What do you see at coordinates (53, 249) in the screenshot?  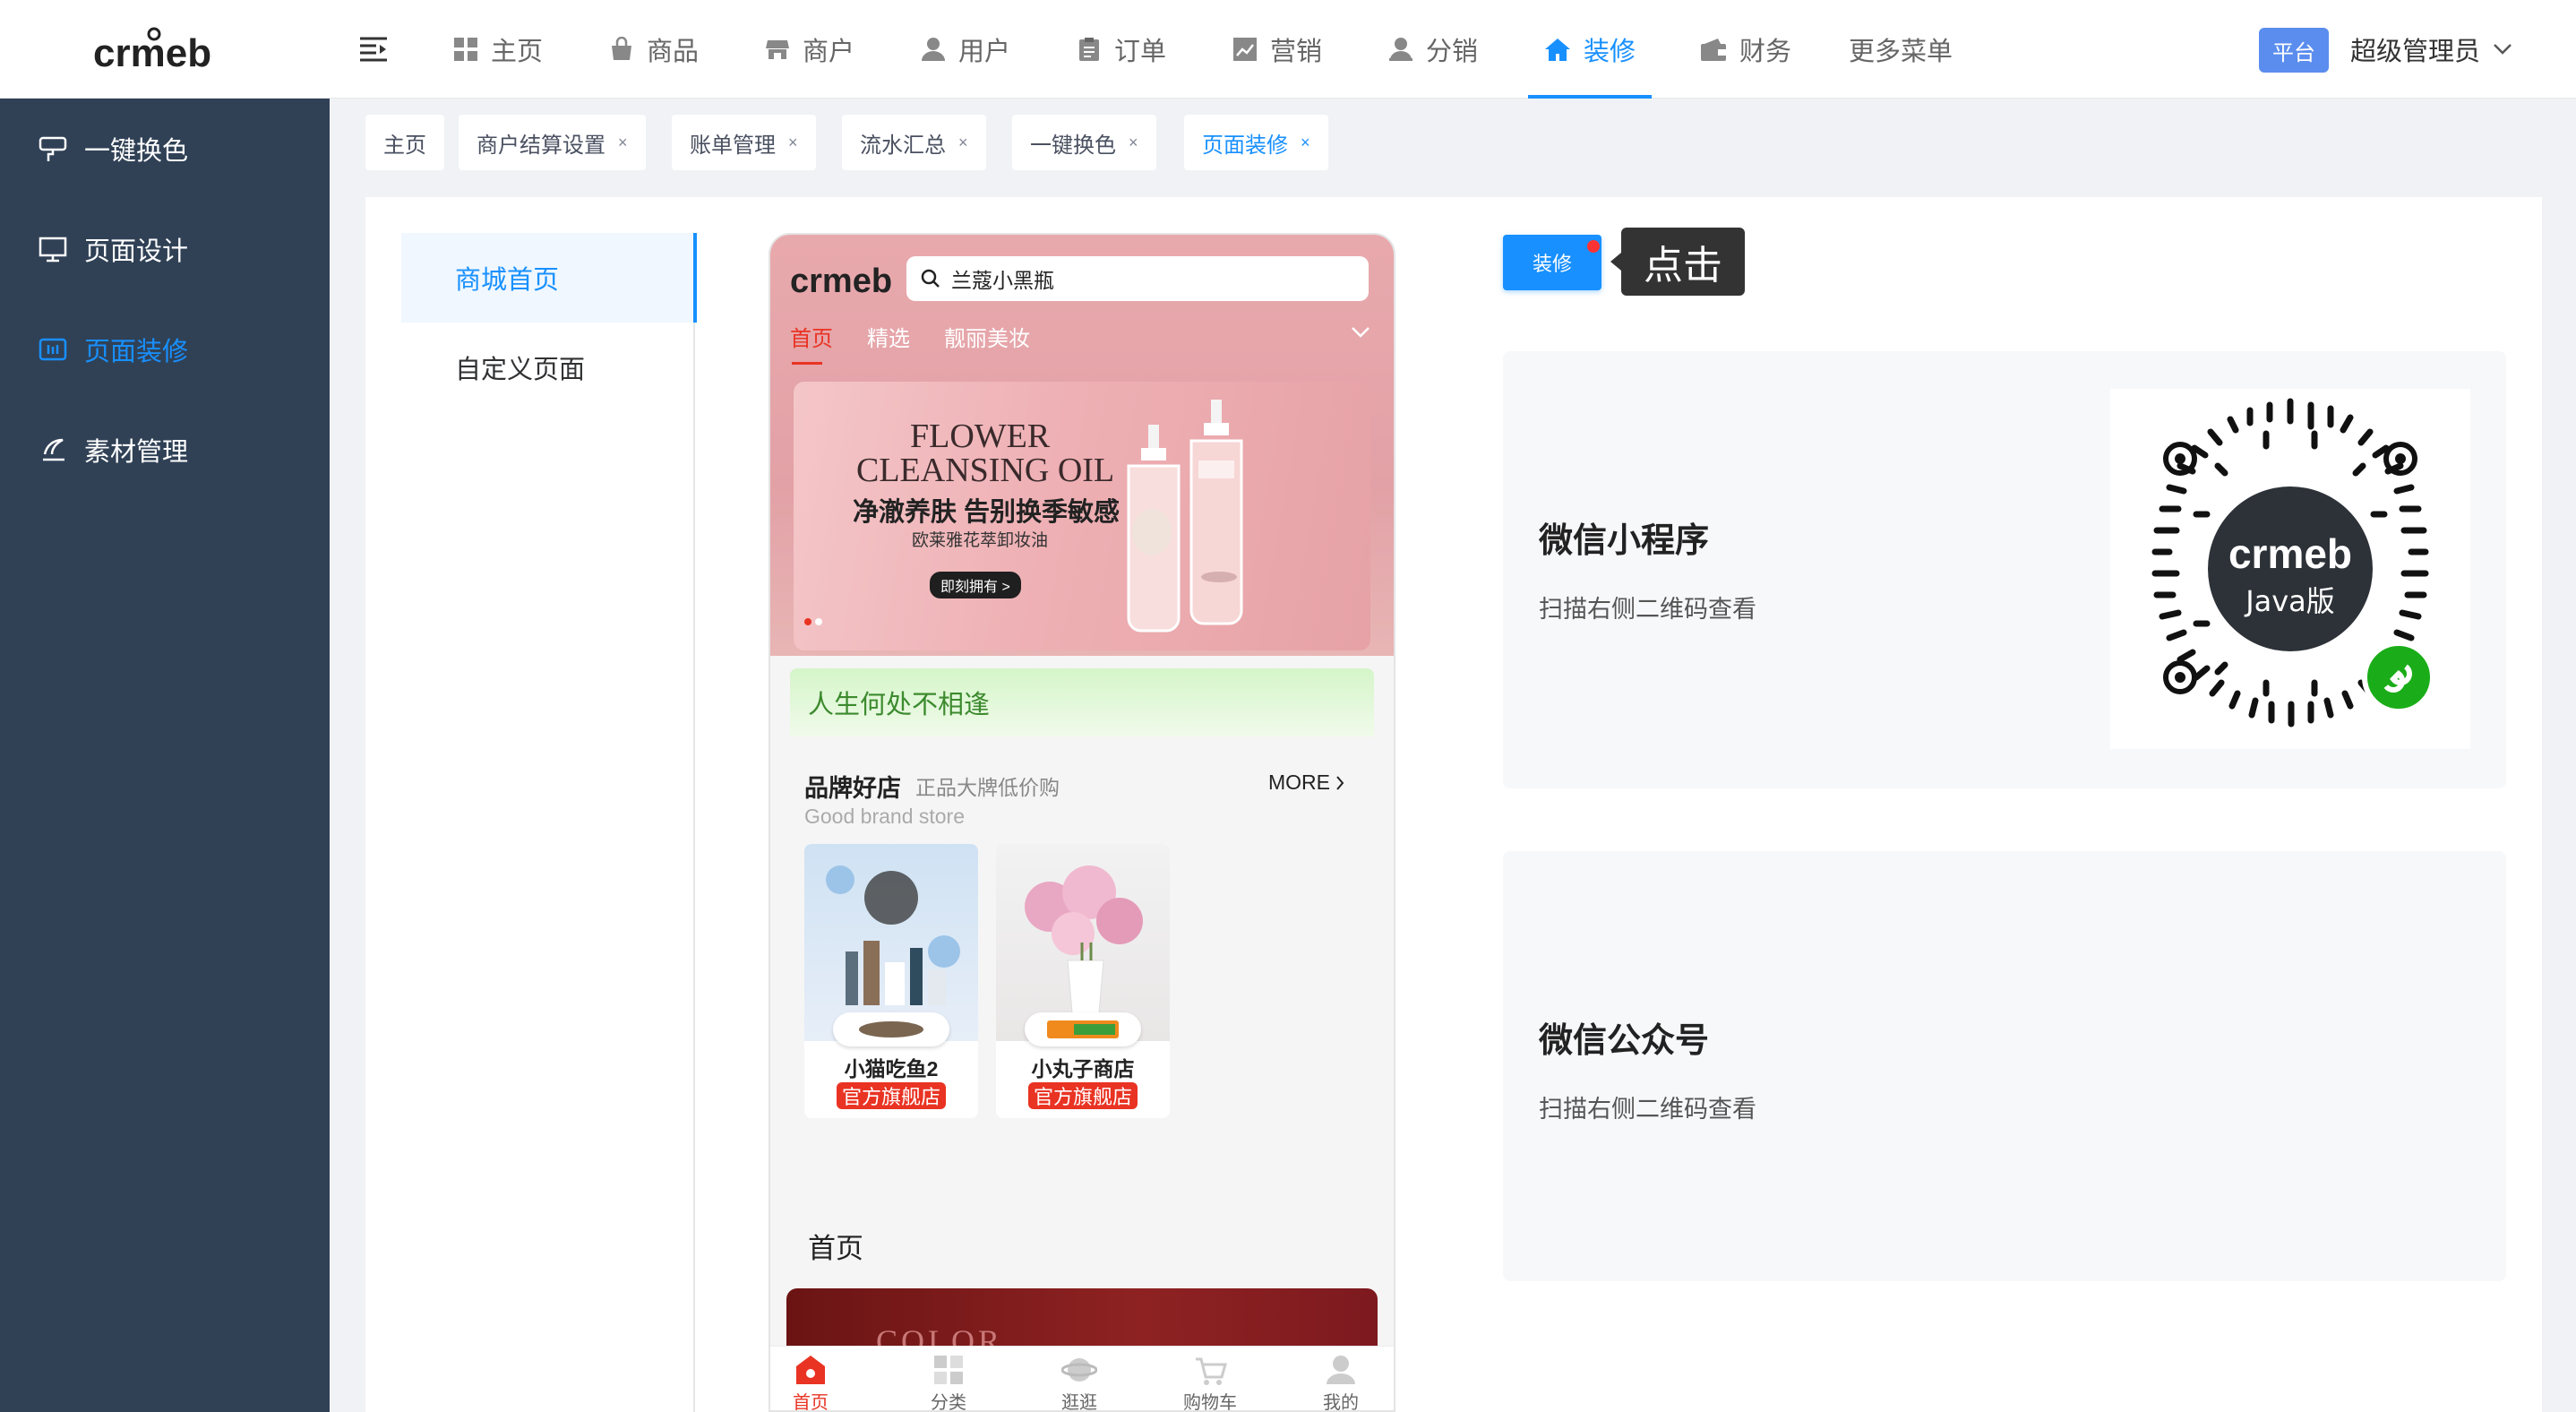 I see `monitor-icon` at bounding box center [53, 249].